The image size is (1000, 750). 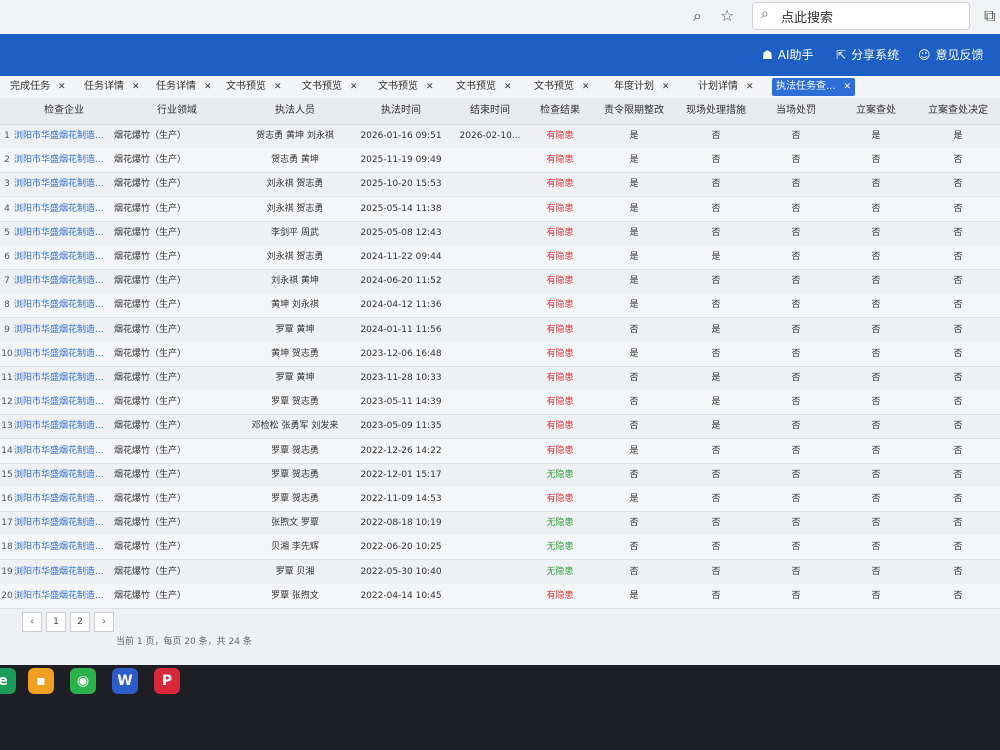 What do you see at coordinates (490, 111) in the screenshot?
I see `header-end-time: 结束时间` at bounding box center [490, 111].